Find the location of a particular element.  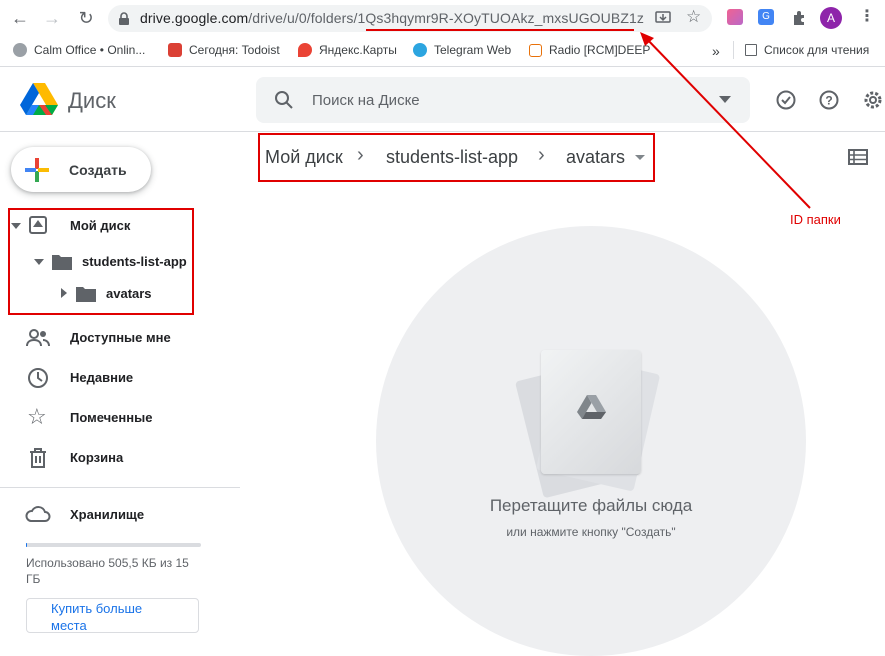

bookmark-telegram: Telegram Web is located at coordinates (462, 50).